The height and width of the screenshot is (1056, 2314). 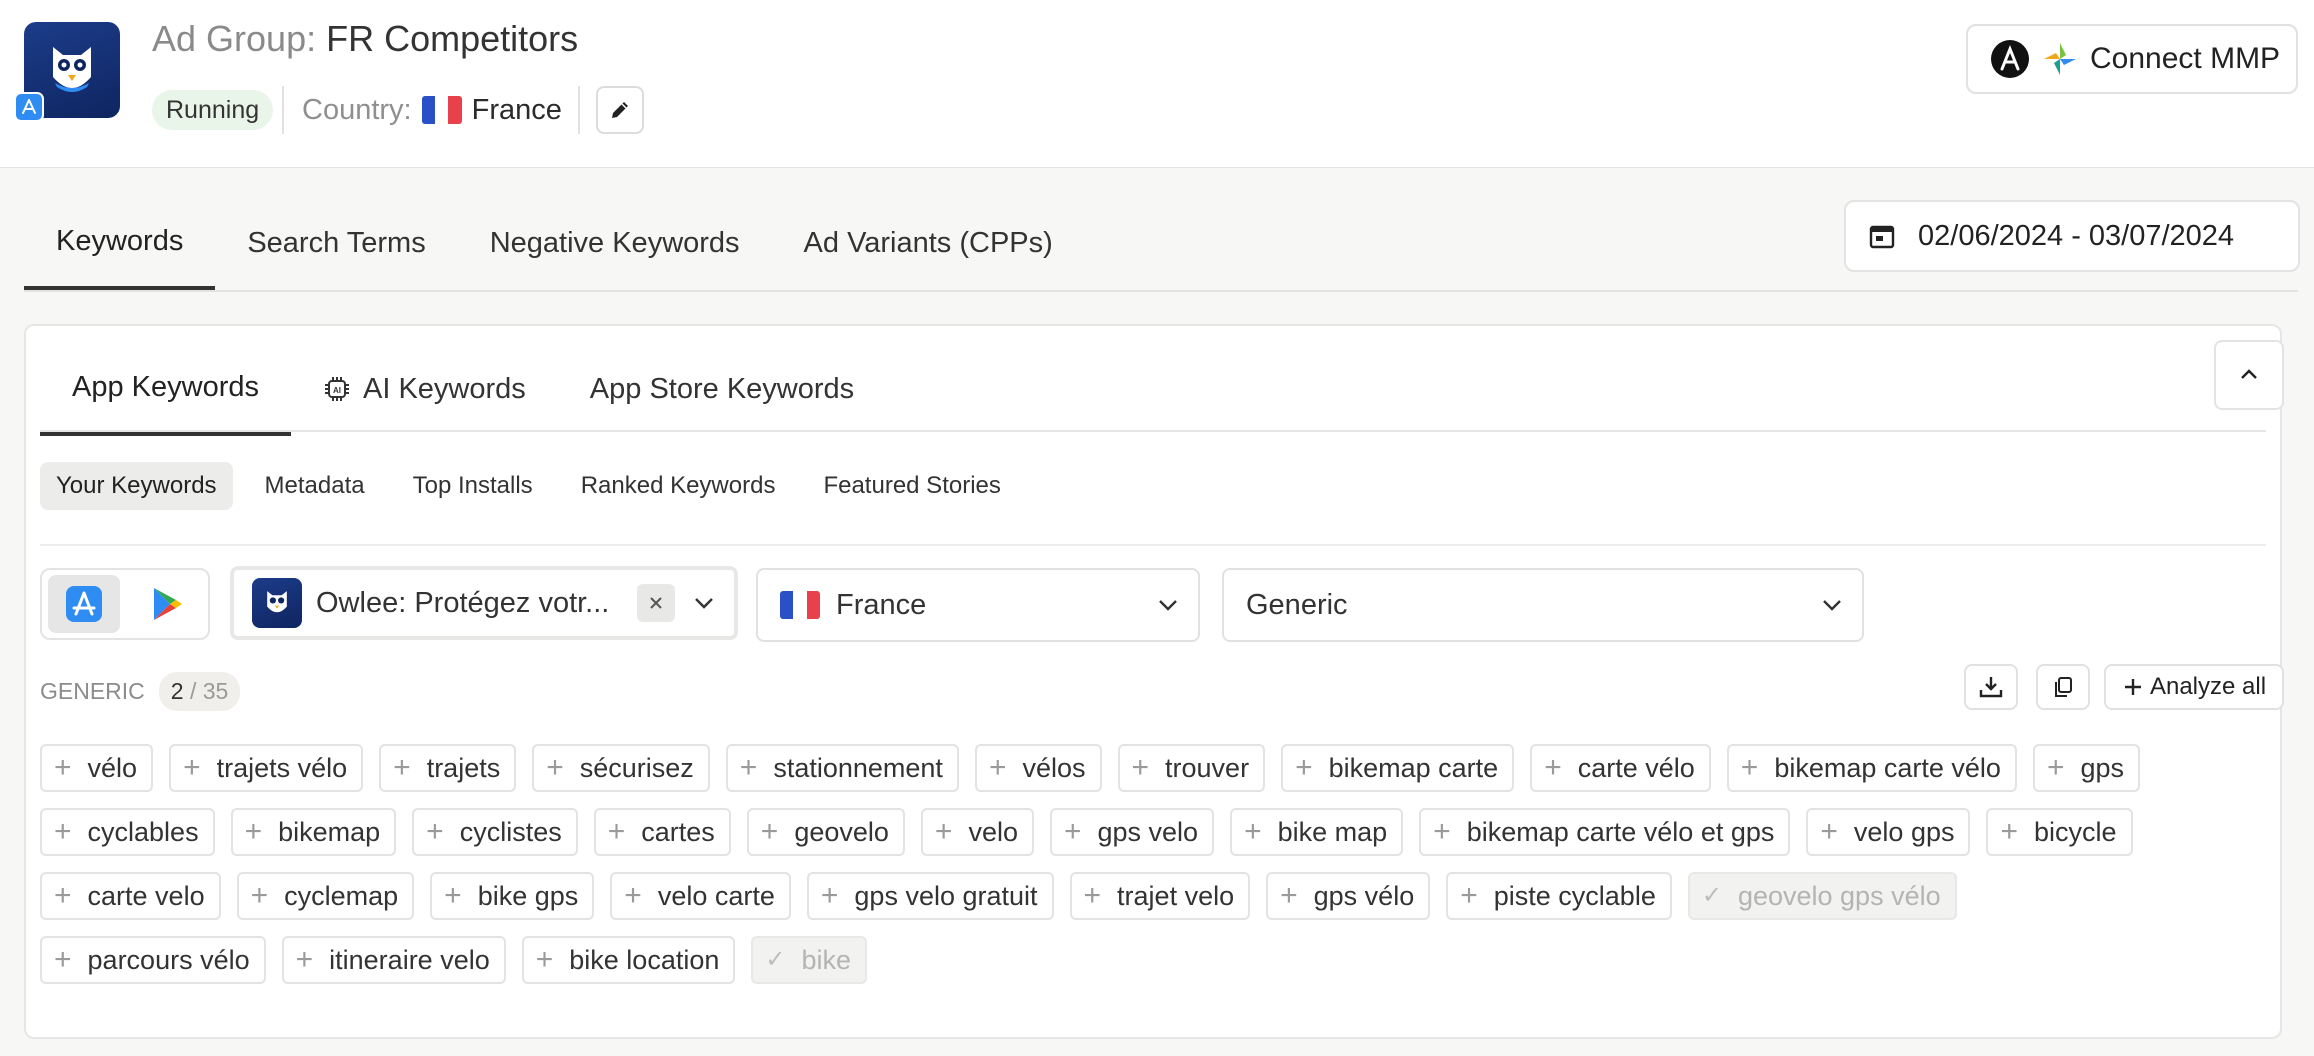 I want to click on category-select: Generic, so click(x=1543, y=605).